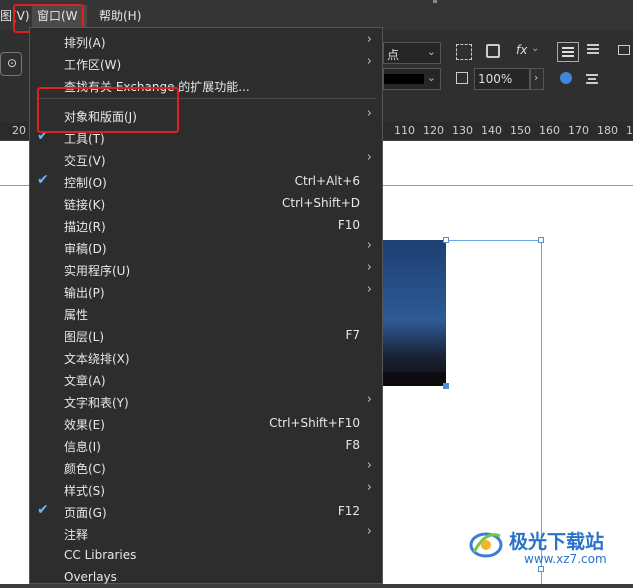  Describe the element at coordinates (206, 225) in the screenshot. I see `menu-item-stroke: 描边(R) F10` at that location.